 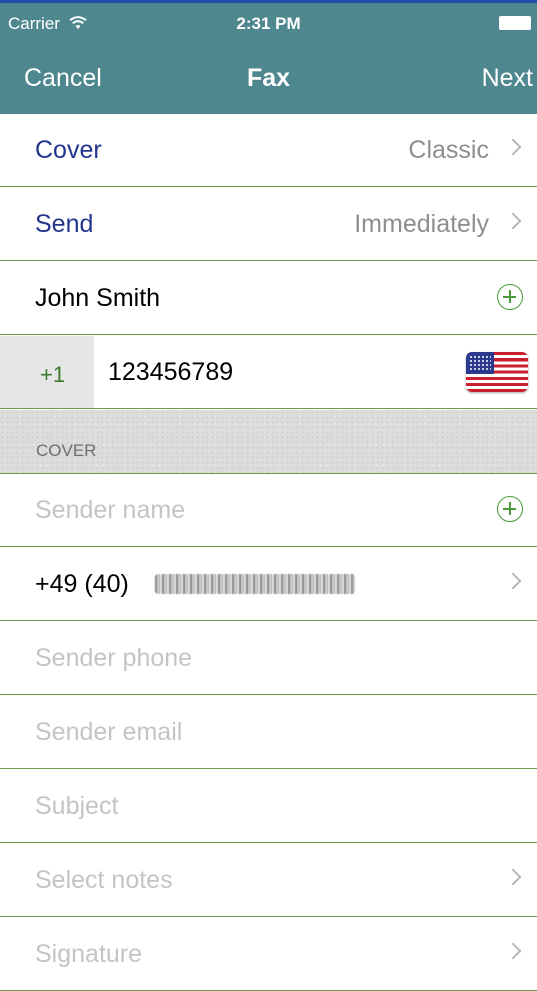 I want to click on page-title: Fax, so click(x=268, y=78).